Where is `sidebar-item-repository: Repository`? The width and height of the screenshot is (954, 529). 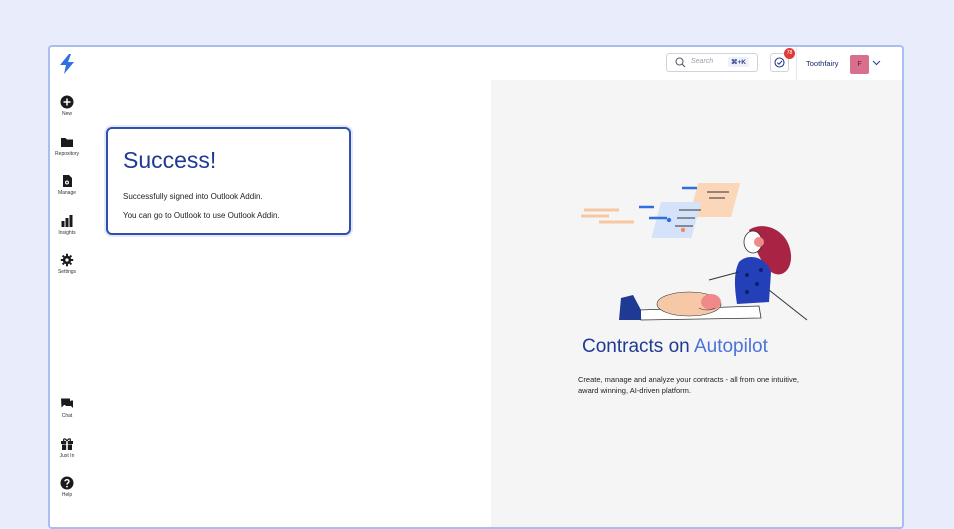 sidebar-item-repository: Repository is located at coordinates (67, 146).